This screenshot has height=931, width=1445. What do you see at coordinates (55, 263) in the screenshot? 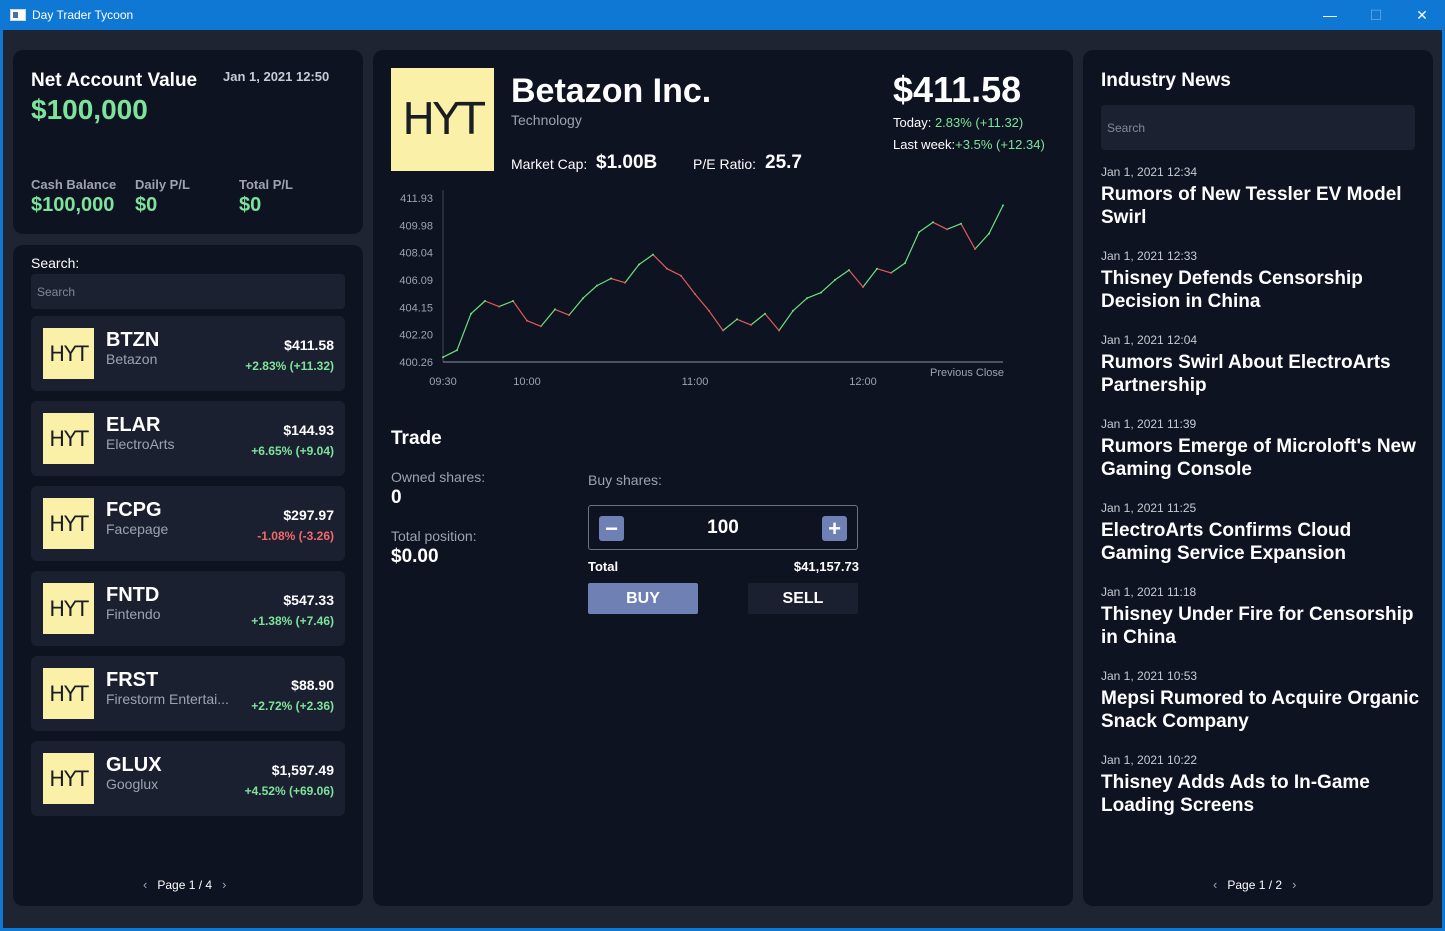
I see `stock-search-label: Search:` at bounding box center [55, 263].